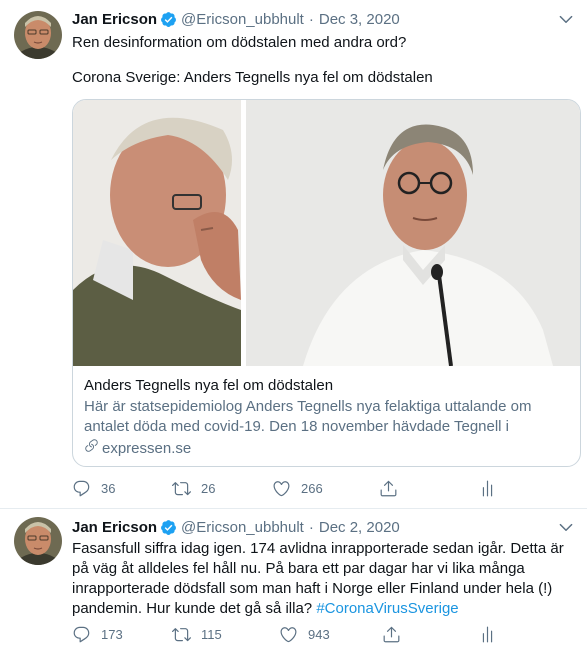 Image resolution: width=587 pixels, height=655 pixels. I want to click on tweet-actions: 36 26 266, so click(292, 488).